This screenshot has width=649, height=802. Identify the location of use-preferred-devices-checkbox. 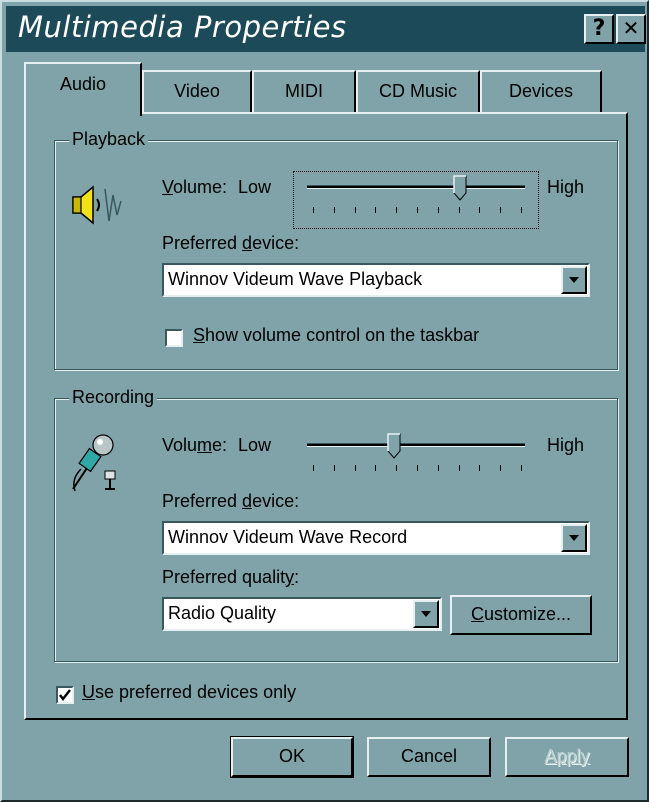
(65, 695).